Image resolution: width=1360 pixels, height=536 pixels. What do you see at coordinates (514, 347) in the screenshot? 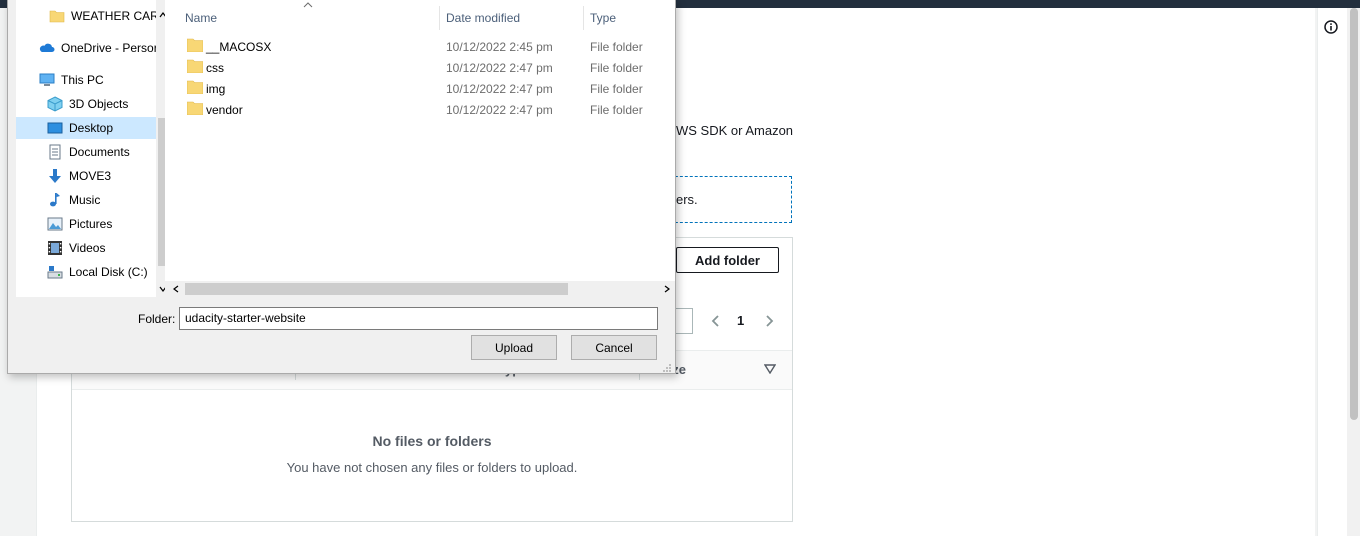
I see `upload-button: Upload` at bounding box center [514, 347].